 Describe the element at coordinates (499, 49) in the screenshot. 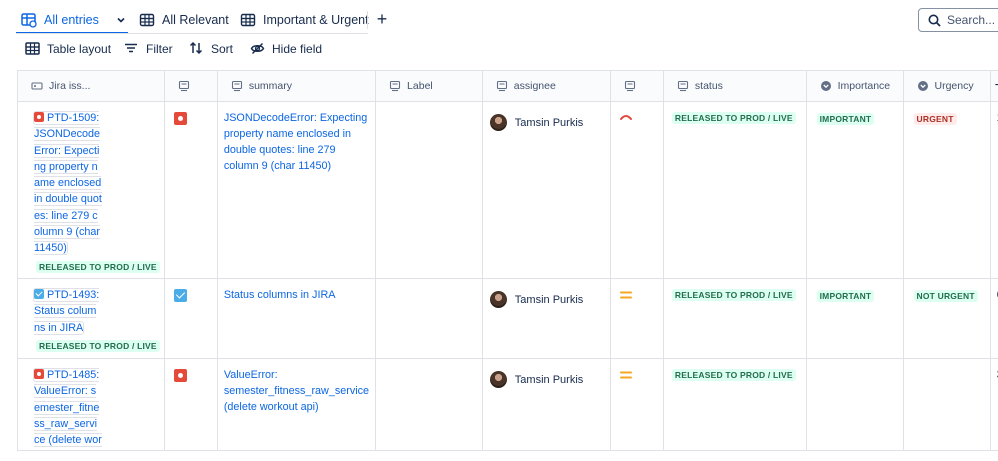

I see `toolbar: Table layout Filter Sort Hide field` at that location.